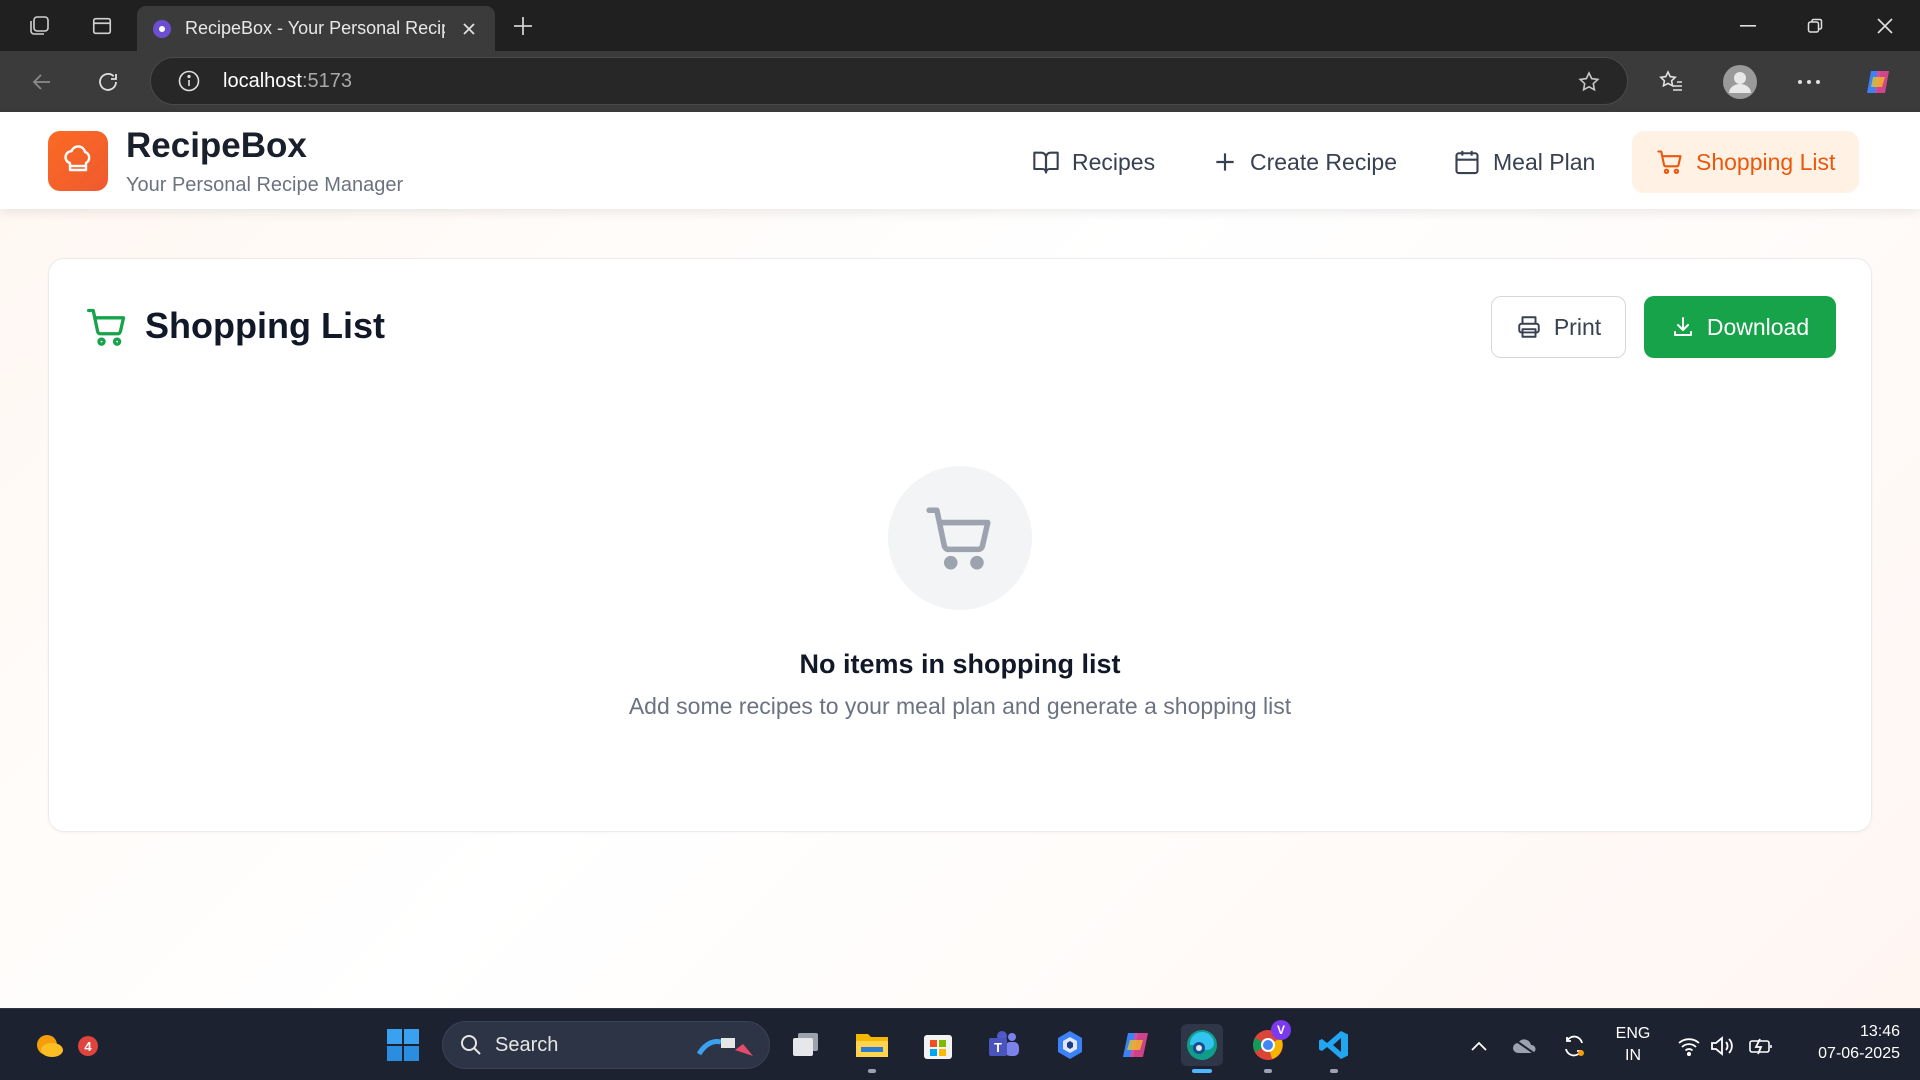 This screenshot has width=1920, height=1080. What do you see at coordinates (1878, 82) in the screenshot?
I see `copilot-icon` at bounding box center [1878, 82].